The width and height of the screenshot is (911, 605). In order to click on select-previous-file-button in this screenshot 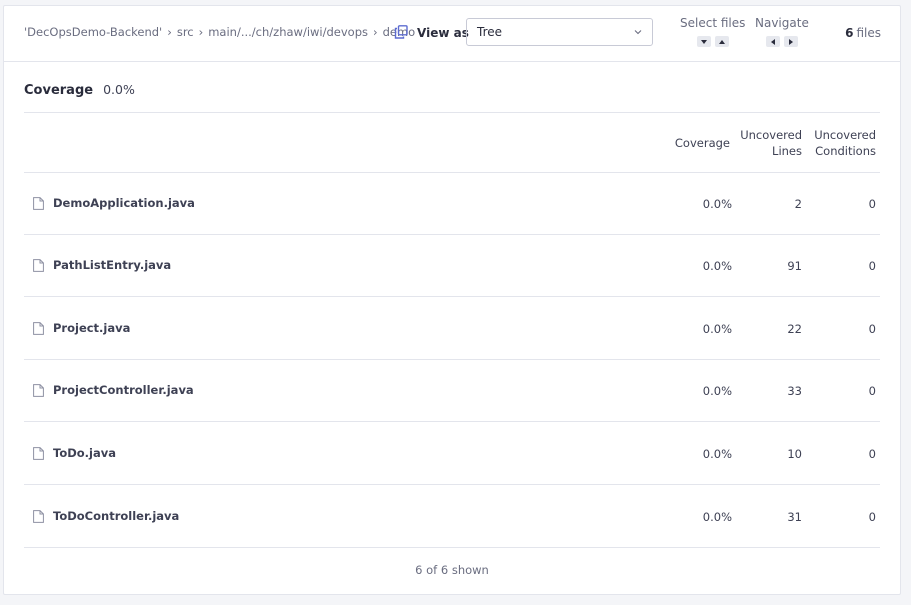, I will do `click(721, 41)`.